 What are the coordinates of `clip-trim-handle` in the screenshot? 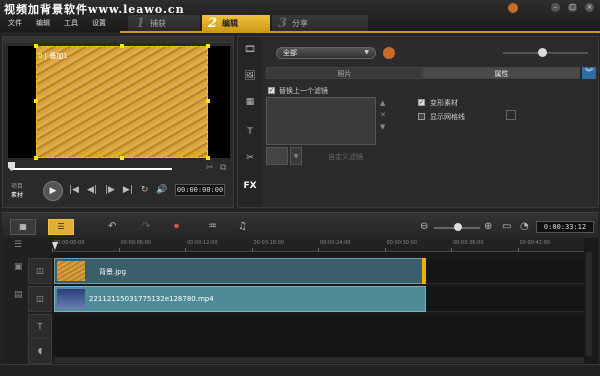 It's located at (424, 271).